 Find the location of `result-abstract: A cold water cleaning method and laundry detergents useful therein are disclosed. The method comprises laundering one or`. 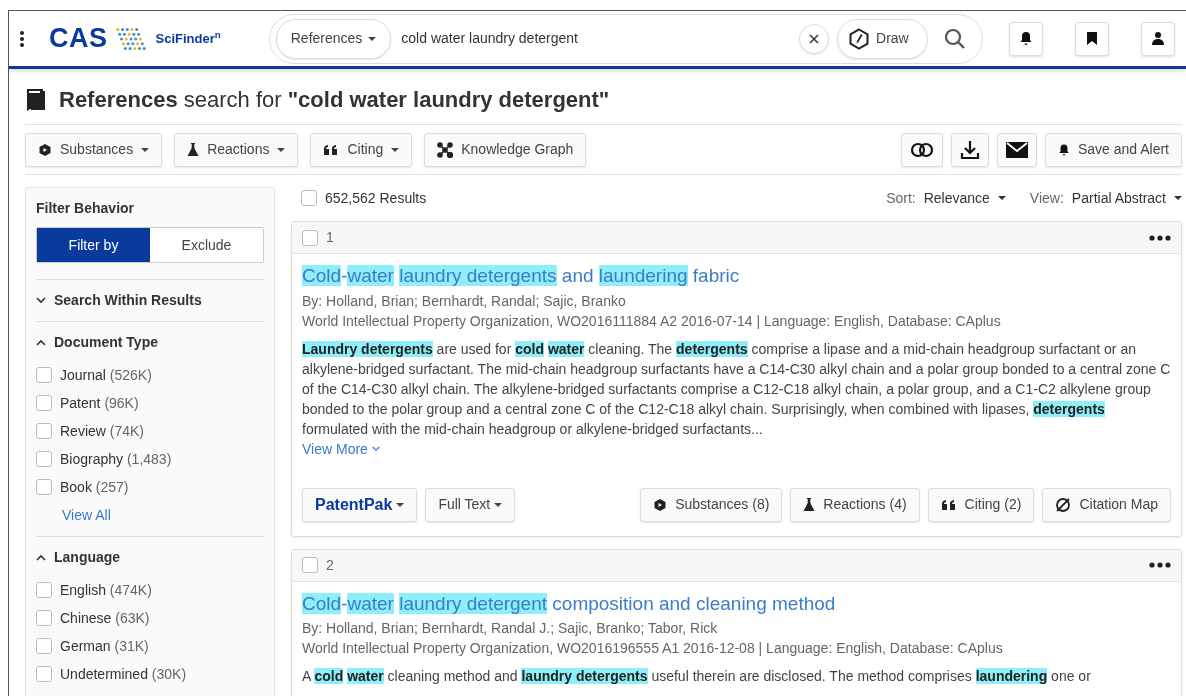

result-abstract: A cold water cleaning method and laundry detergents useful therein are disclosed. The method comprises laundering one or is located at coordinates (697, 676).